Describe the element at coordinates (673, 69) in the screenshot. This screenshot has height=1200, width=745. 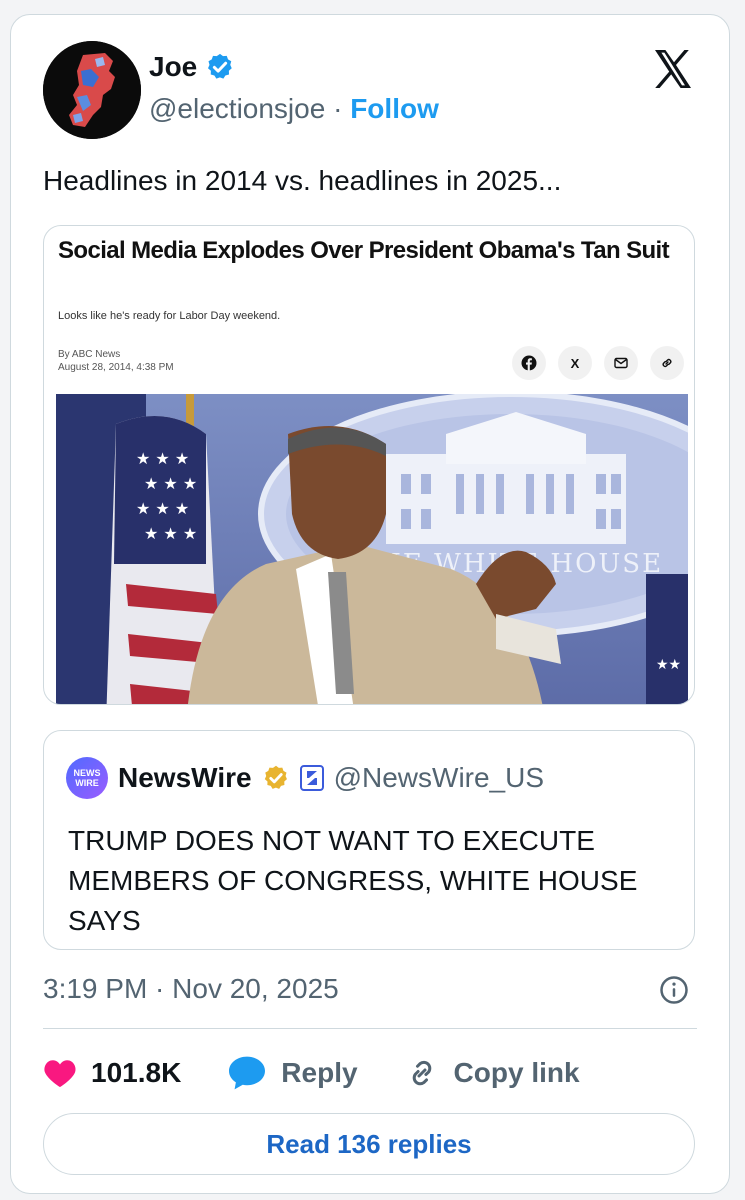
I see `x-logo-icon` at that location.